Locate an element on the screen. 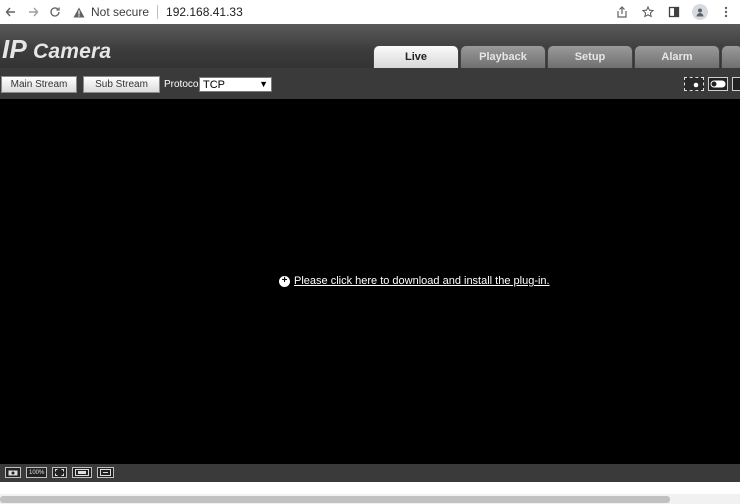 This screenshot has width=740, height=504. aspect-ratio-icon is located at coordinates (82, 472).